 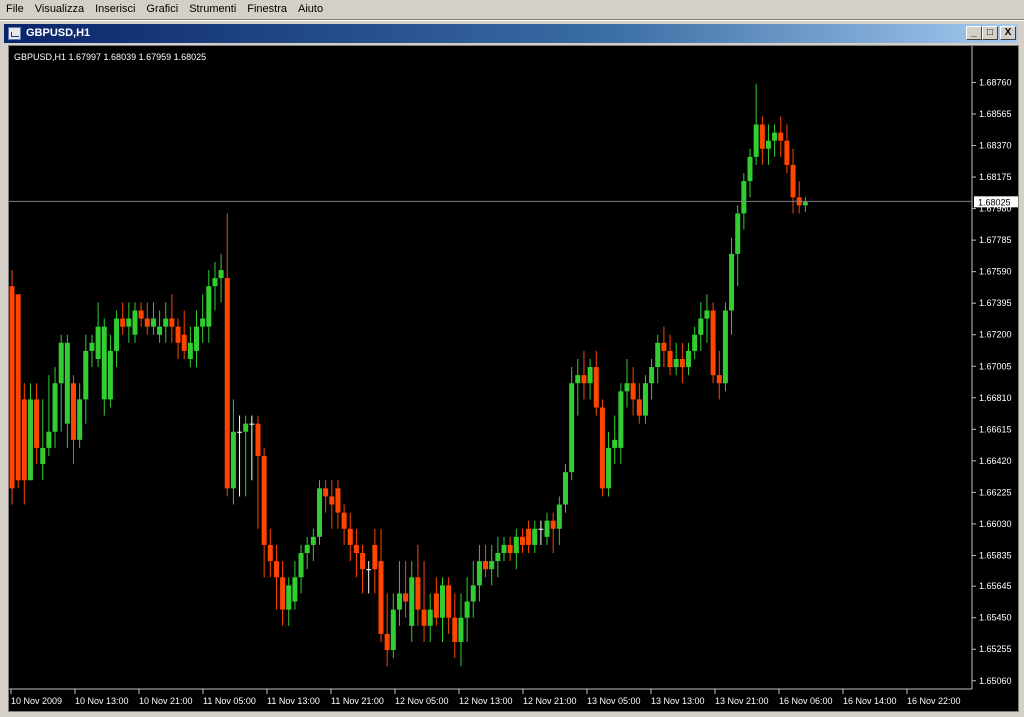 I want to click on menu-inserisci: Inserisci, so click(x=114, y=8).